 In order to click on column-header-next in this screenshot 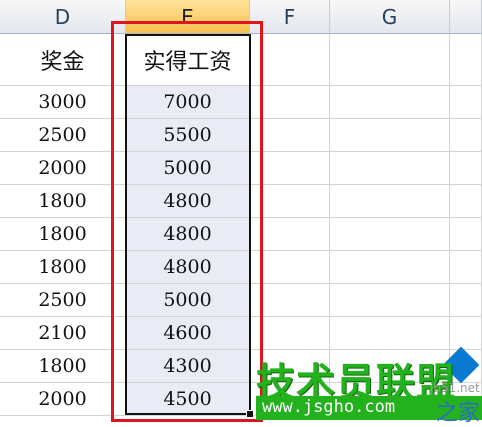, I will do `click(466, 17)`.